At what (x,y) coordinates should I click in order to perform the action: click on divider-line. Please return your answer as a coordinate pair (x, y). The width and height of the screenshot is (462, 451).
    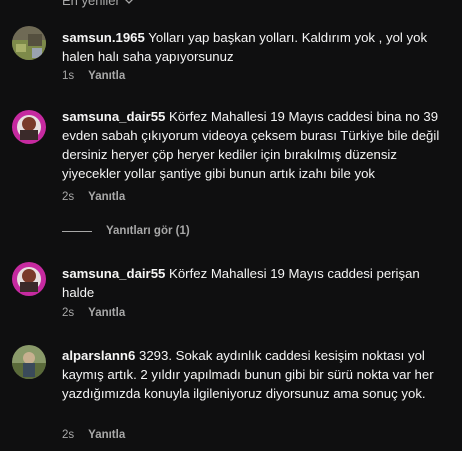
    Looking at the image, I should click on (77, 231).